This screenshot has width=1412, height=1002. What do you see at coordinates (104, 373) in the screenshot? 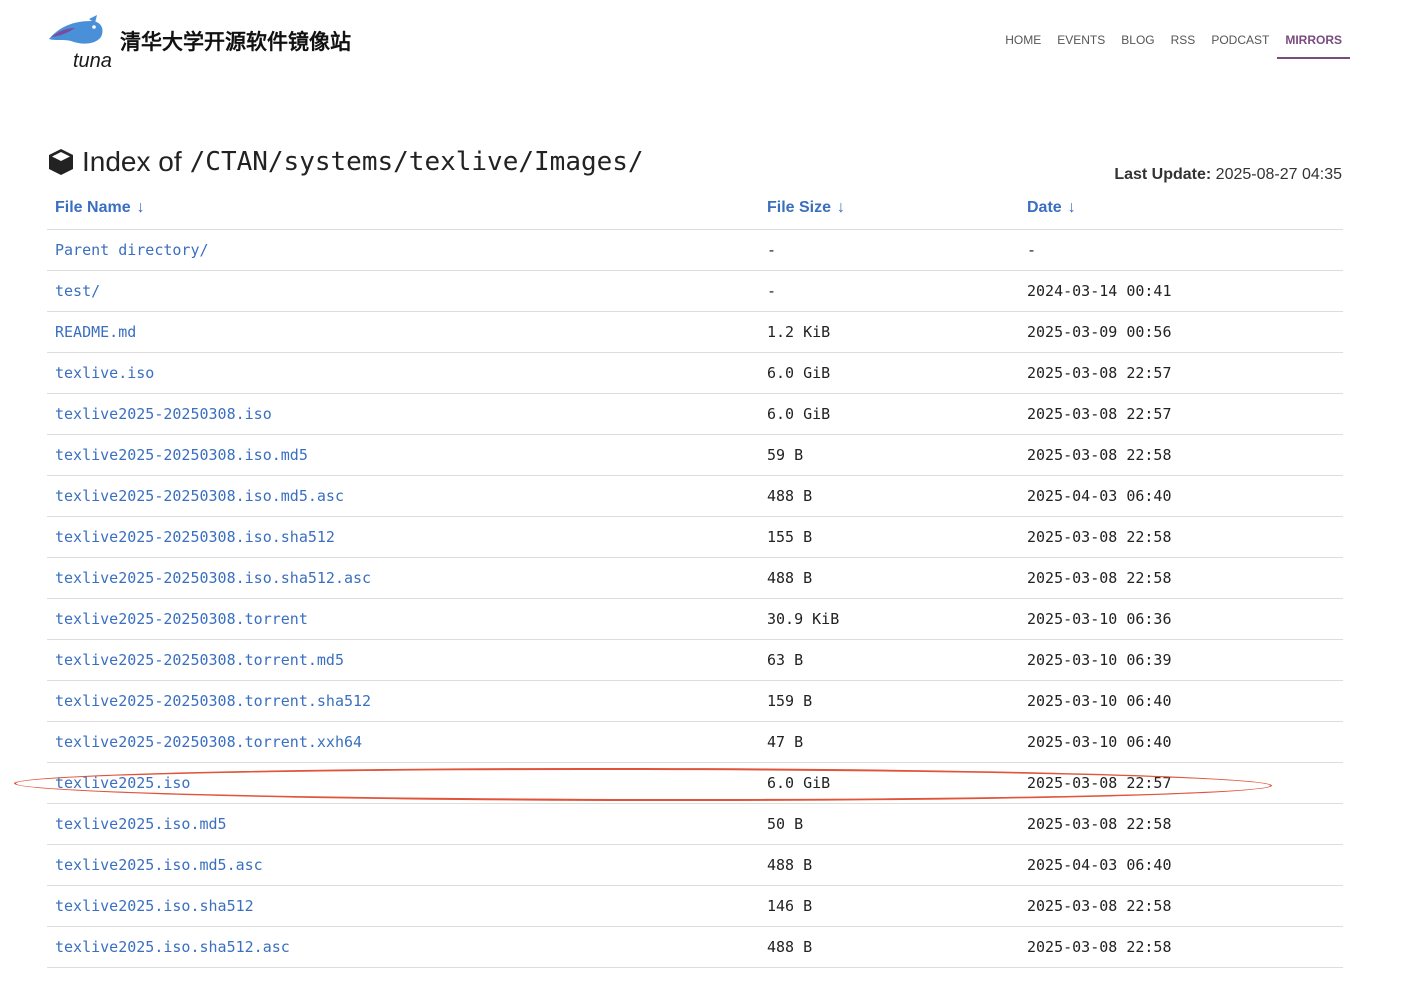
I see `file-name-link: texlive.iso` at bounding box center [104, 373].